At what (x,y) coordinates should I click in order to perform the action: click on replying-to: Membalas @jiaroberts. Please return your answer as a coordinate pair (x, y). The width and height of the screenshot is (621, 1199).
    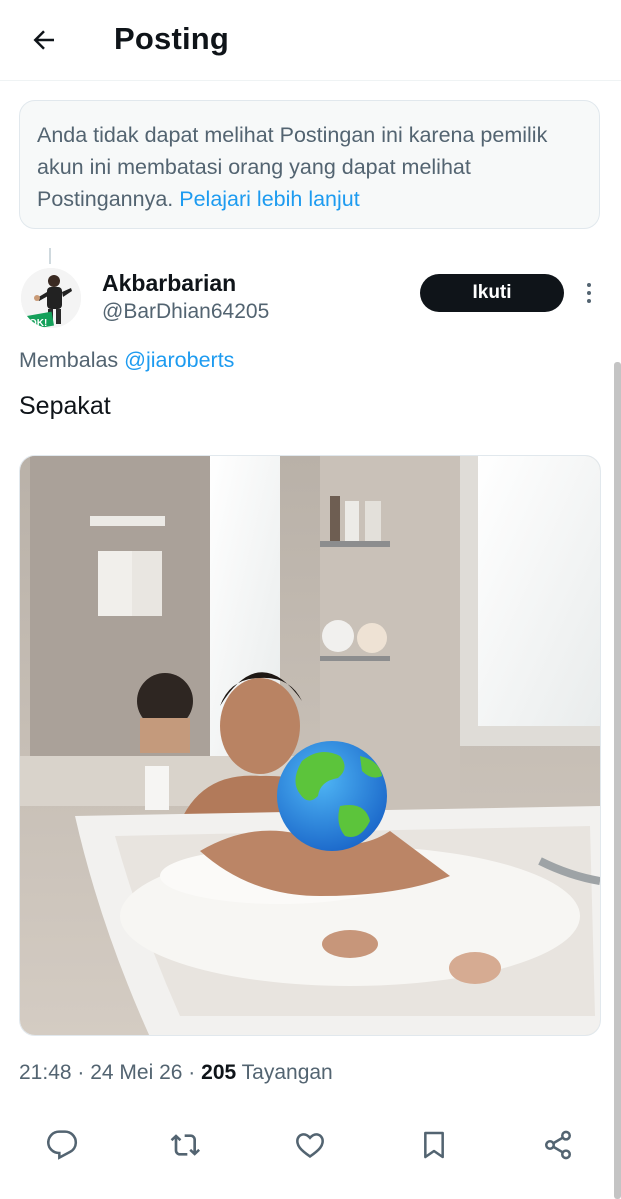
    Looking at the image, I should click on (126, 360).